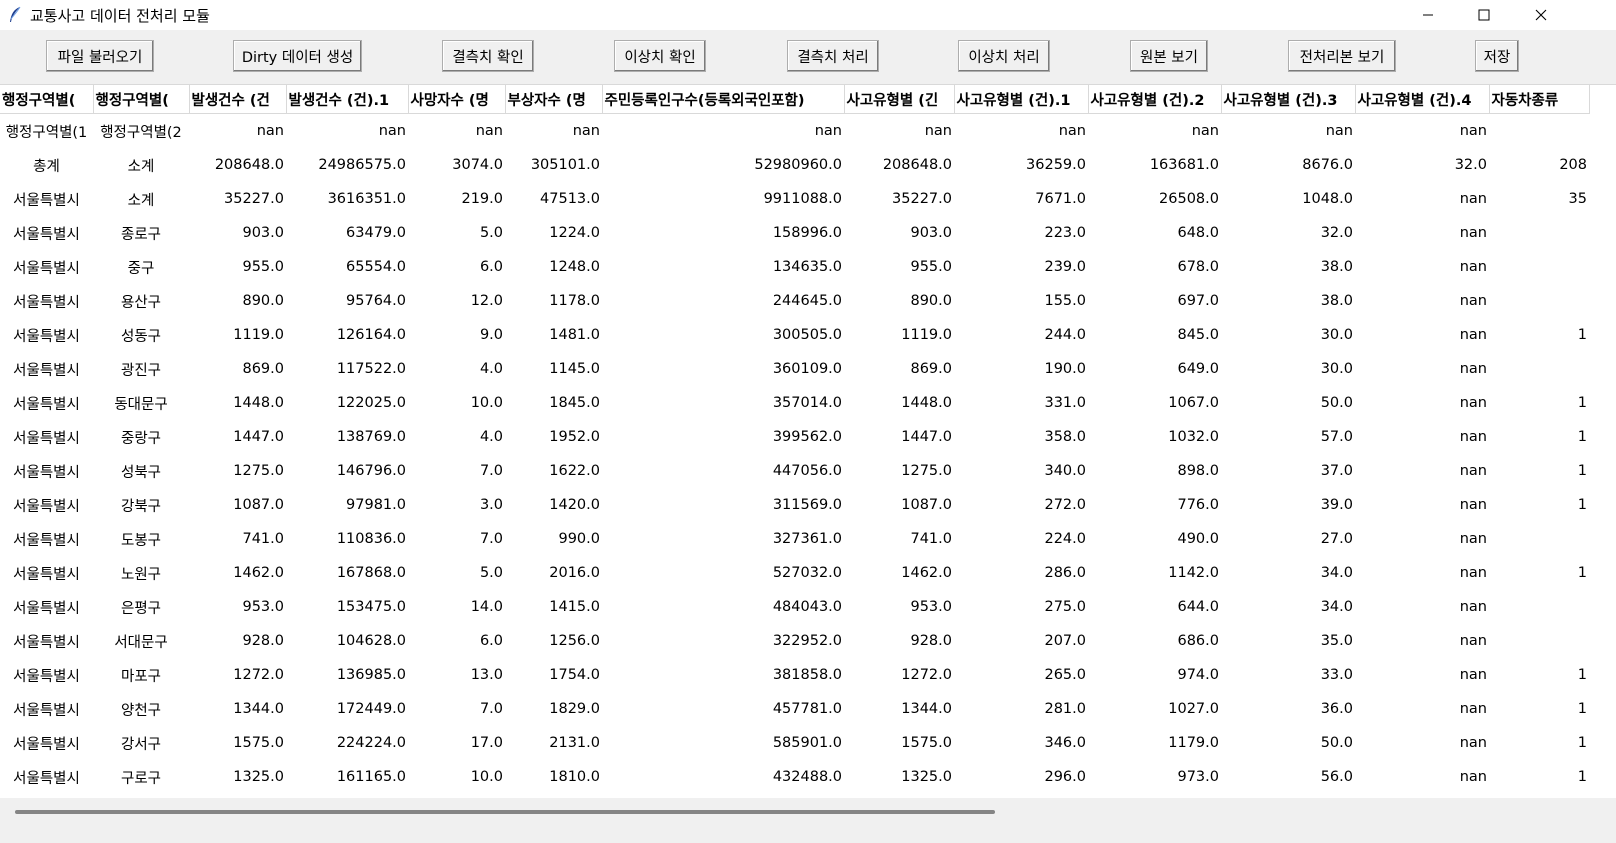  What do you see at coordinates (258, 403) in the screenshot?
I see `table-cell: 1448.0` at bounding box center [258, 403].